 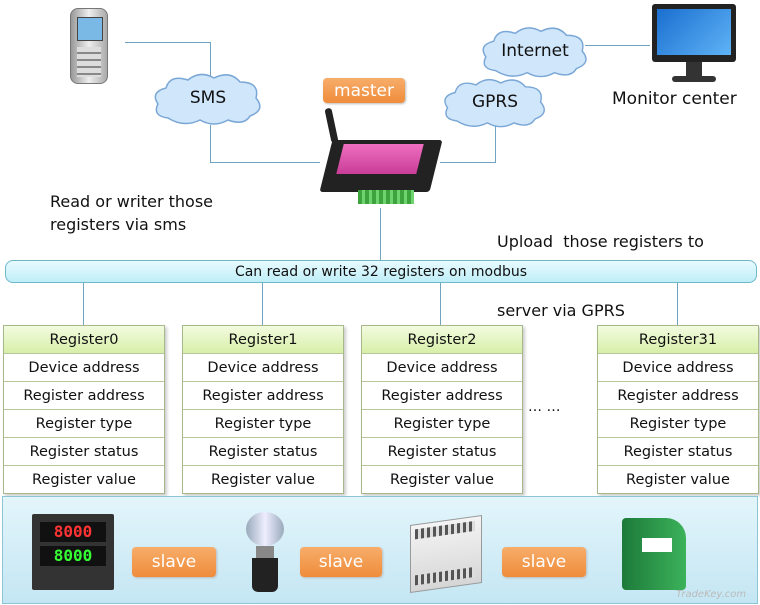 I want to click on gprs-label: GPRS, so click(x=495, y=102).